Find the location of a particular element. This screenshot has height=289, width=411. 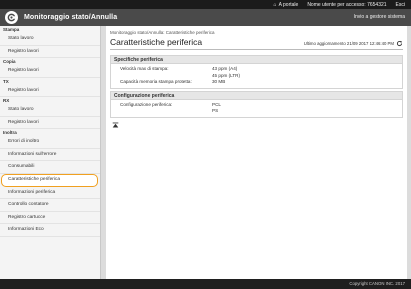

home-icon: ⌂ is located at coordinates (275, 4).